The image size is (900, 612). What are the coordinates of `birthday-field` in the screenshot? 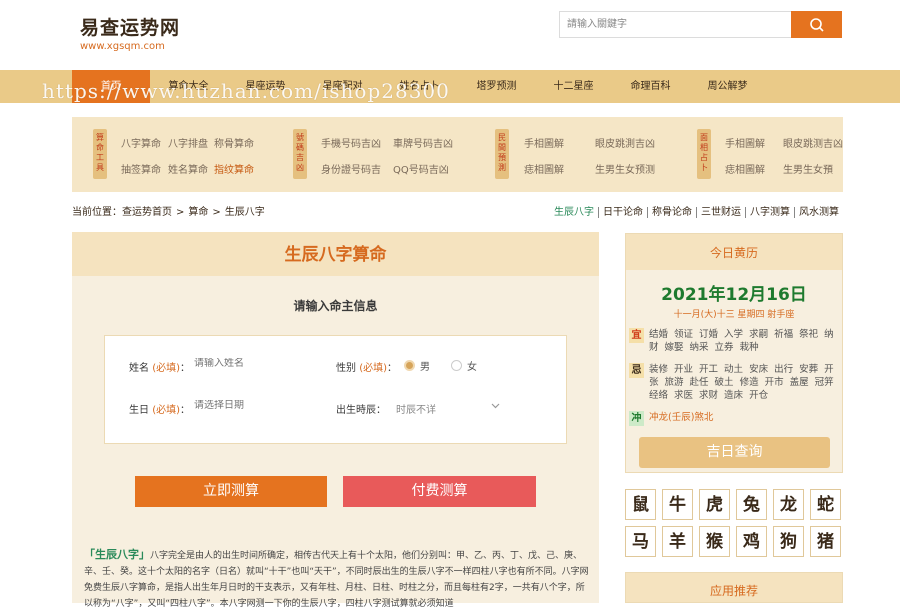 It's located at (249, 405).